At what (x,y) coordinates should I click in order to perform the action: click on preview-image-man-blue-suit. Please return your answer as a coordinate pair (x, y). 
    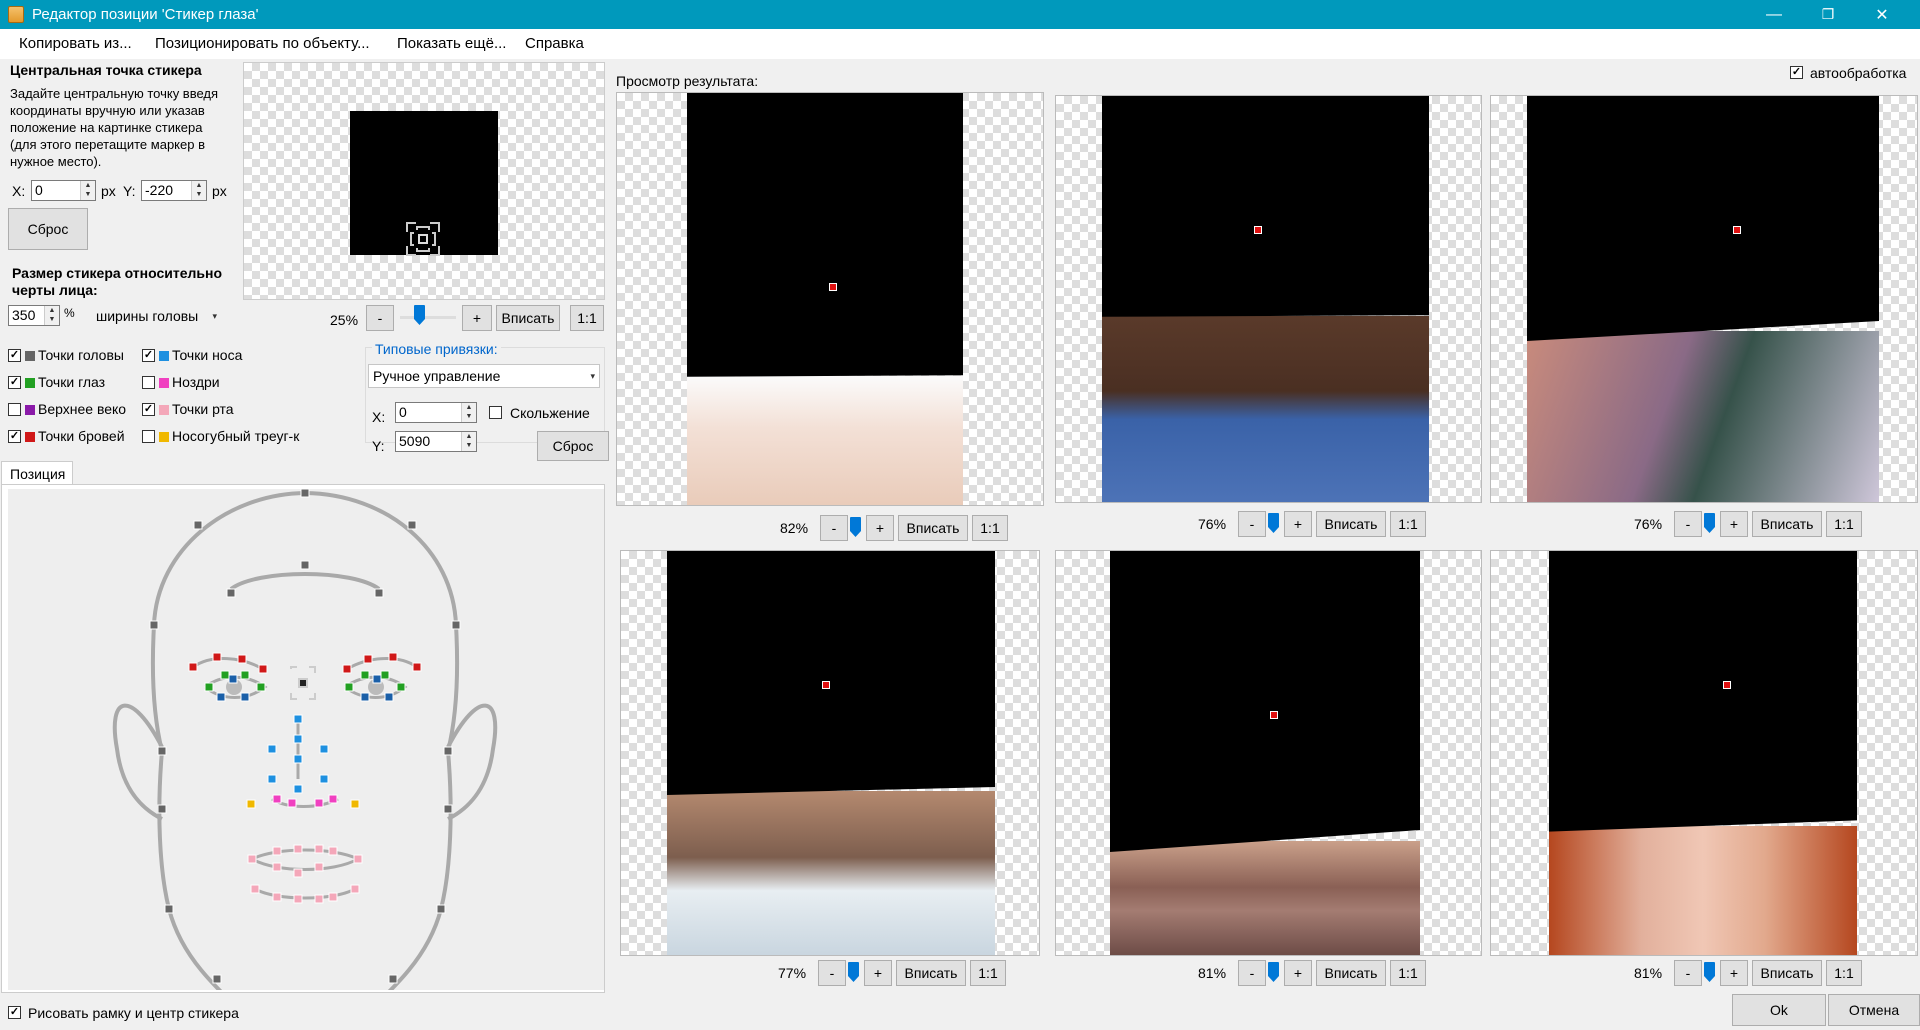
    Looking at the image, I should click on (1268, 299).